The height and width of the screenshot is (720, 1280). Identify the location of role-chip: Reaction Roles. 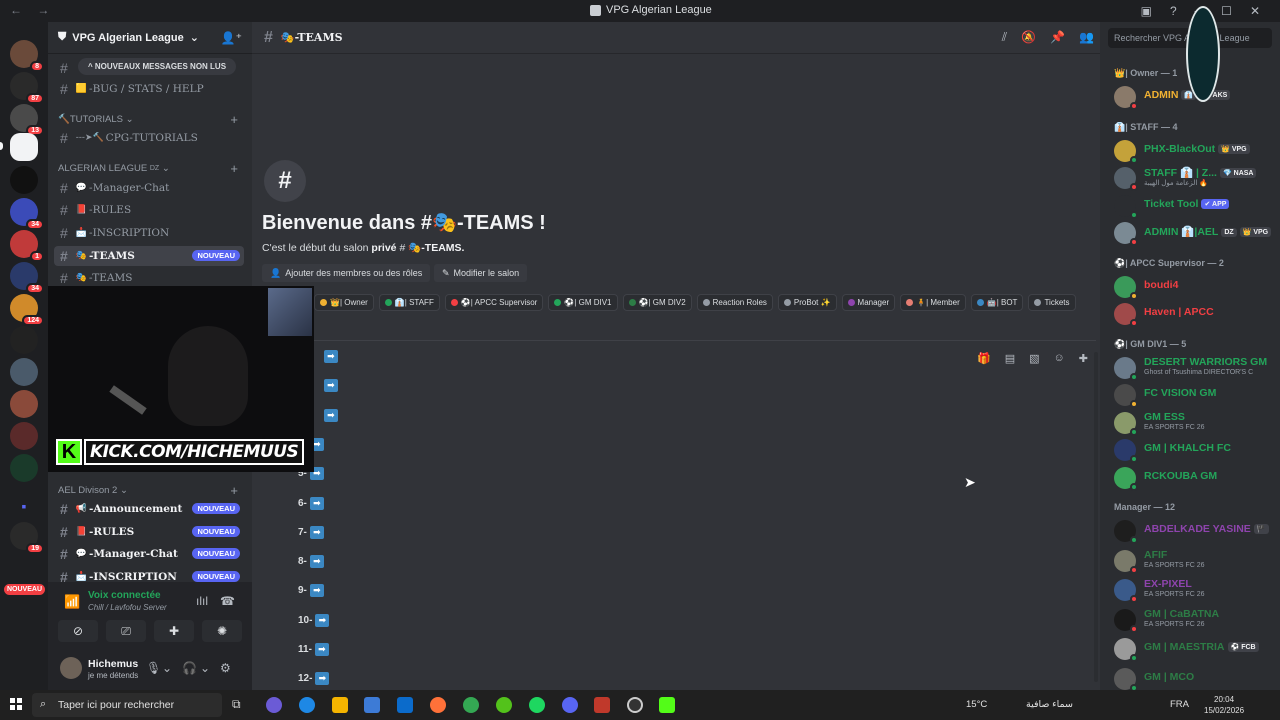
(734, 302).